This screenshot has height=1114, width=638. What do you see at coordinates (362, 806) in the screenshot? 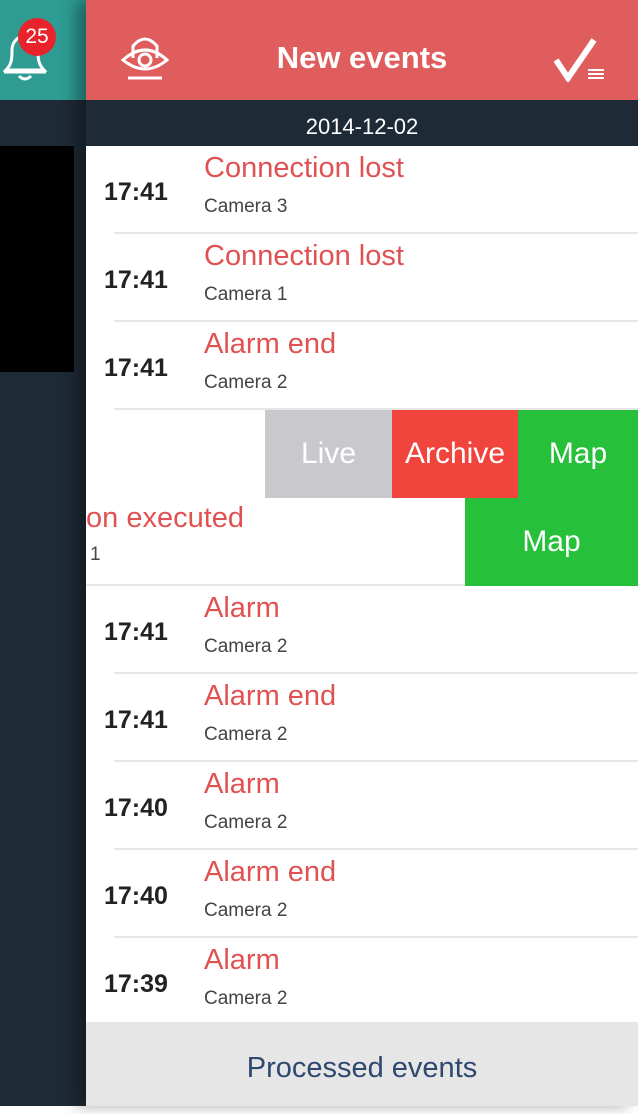
I see `event-row: 17:40 Alarm Camera 2` at bounding box center [362, 806].